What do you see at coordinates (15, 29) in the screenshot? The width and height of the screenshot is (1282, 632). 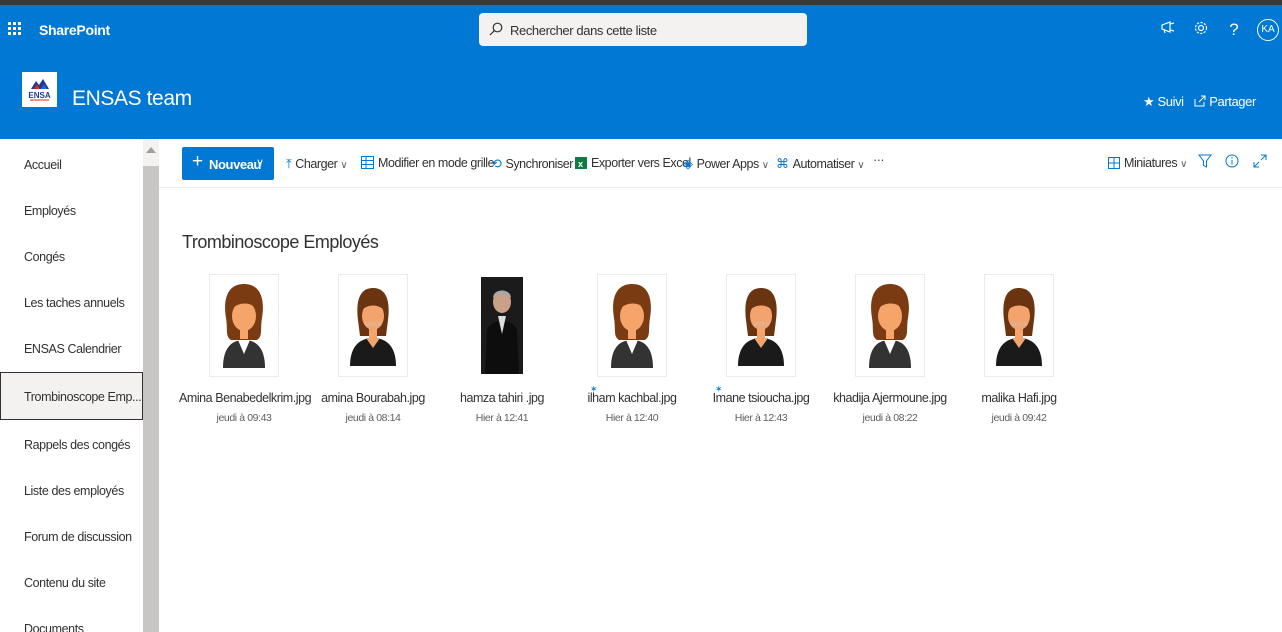 I see `app-launcher-icon` at bounding box center [15, 29].